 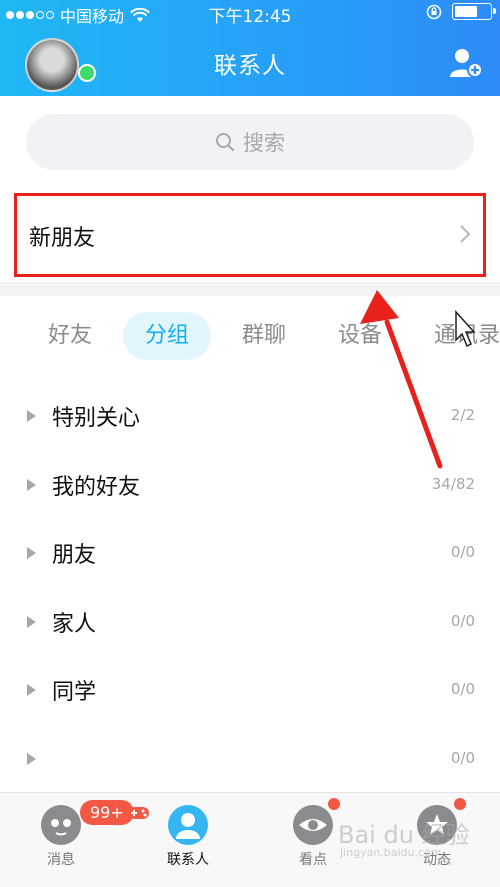 What do you see at coordinates (61, 860) in the screenshot?
I see `nav-messages-label: 消息` at bounding box center [61, 860].